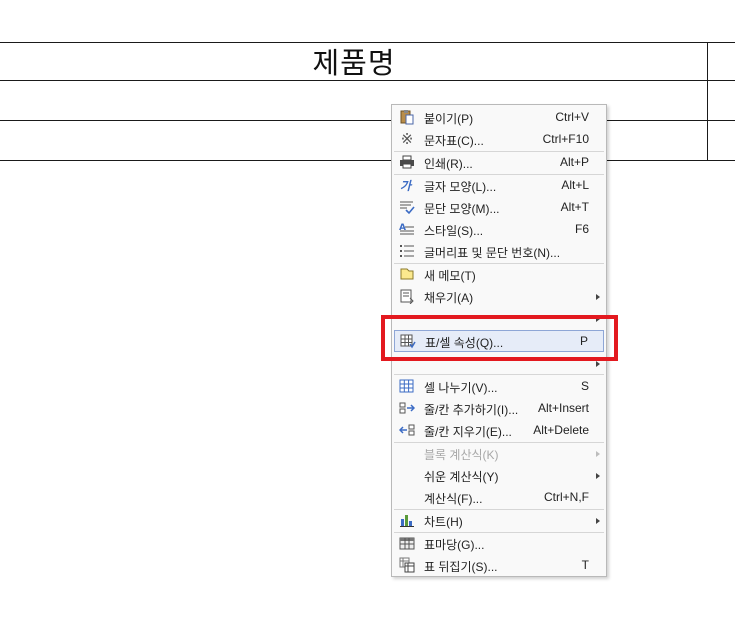  What do you see at coordinates (499, 386) in the screenshot?
I see `menu-item-split-cell: 셀 나누기(V)... S` at bounding box center [499, 386].